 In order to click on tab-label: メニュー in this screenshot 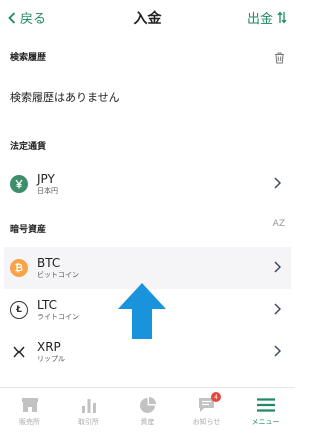, I will do `click(265, 422)`.